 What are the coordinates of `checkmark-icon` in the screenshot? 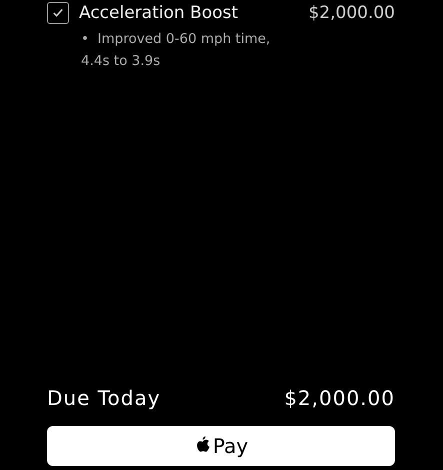 It's located at (58, 13).